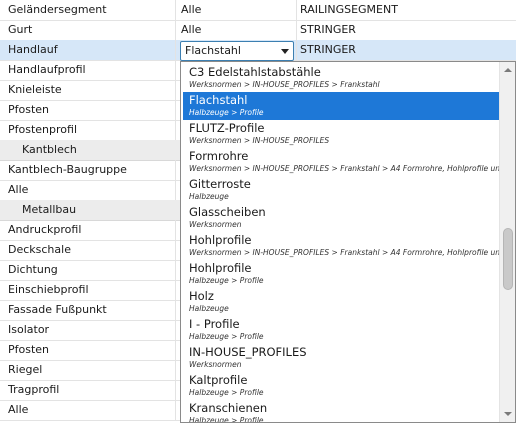 Image resolution: width=516 pixels, height=423 pixels. What do you see at coordinates (285, 51) in the screenshot?
I see `chevron-down-icon` at bounding box center [285, 51].